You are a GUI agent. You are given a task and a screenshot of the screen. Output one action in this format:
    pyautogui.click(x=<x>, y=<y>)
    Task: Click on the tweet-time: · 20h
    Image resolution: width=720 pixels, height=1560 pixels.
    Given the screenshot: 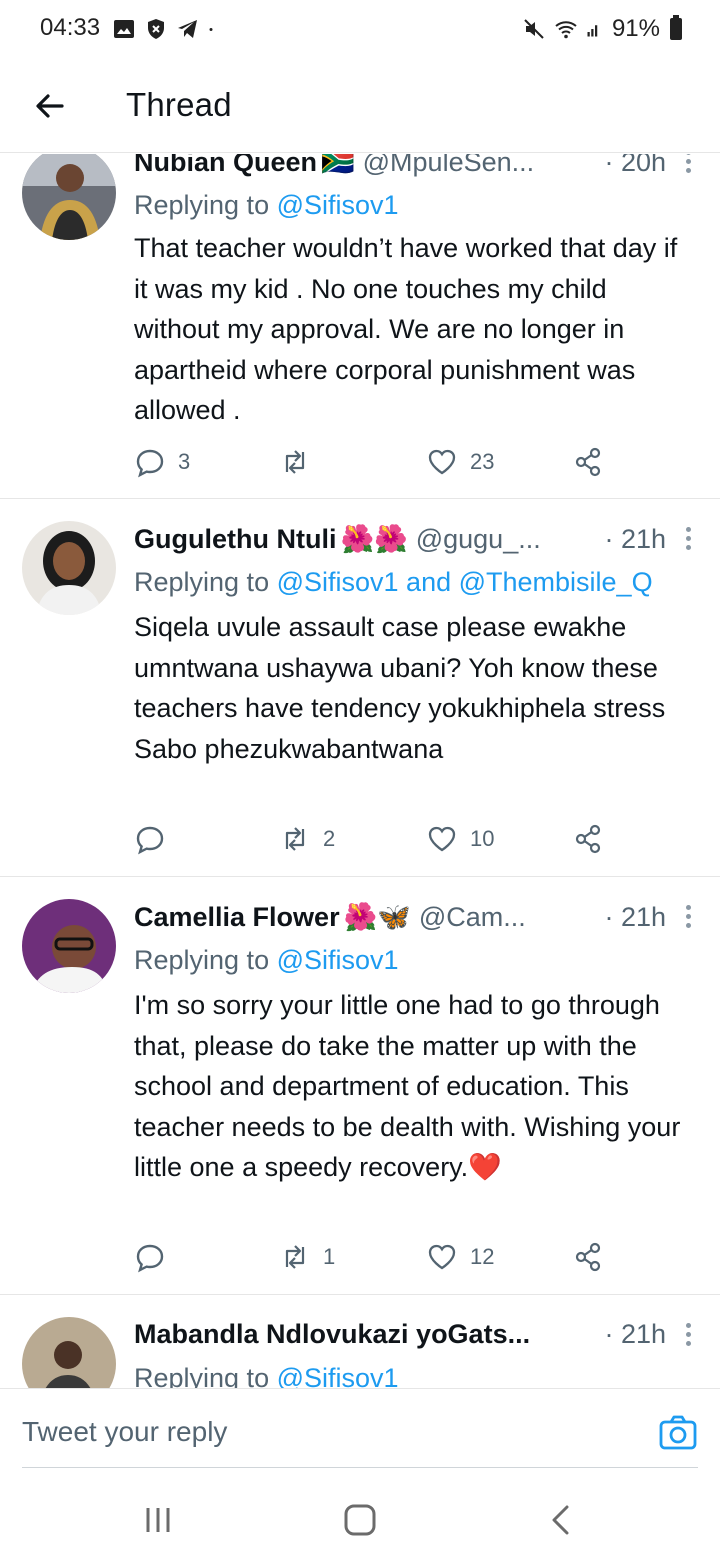 What is the action you would take?
    pyautogui.click(x=647, y=166)
    